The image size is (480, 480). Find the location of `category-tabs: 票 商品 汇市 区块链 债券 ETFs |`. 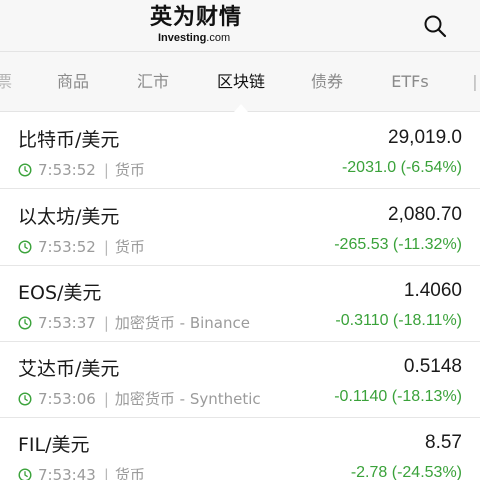

category-tabs: 票 商品 汇市 区块链 债券 ETFs | is located at coordinates (240, 82).